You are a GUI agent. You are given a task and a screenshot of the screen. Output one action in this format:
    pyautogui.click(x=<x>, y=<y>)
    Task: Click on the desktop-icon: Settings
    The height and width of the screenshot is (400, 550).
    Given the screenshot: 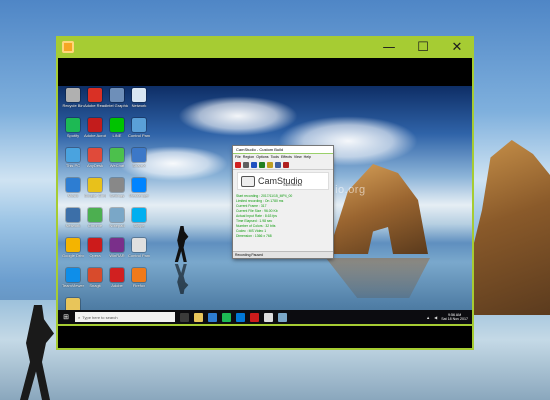 What is the action you would take?
    pyautogui.click(x=117, y=188)
    